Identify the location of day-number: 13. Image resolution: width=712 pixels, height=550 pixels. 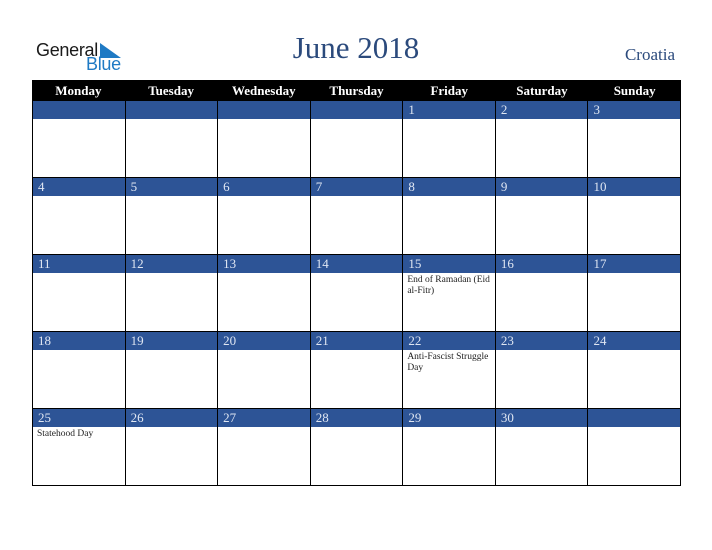
(264, 264).